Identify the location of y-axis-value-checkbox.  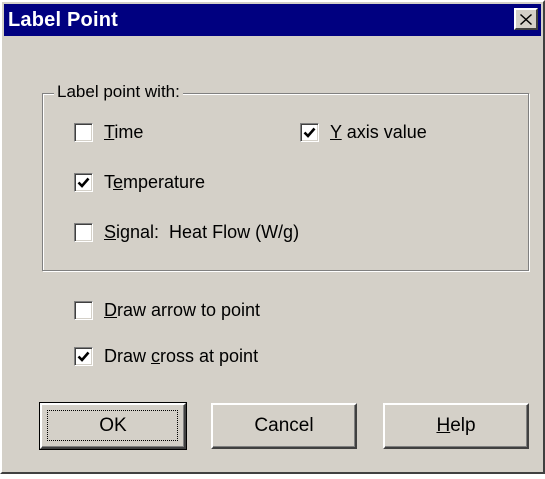
(309, 132).